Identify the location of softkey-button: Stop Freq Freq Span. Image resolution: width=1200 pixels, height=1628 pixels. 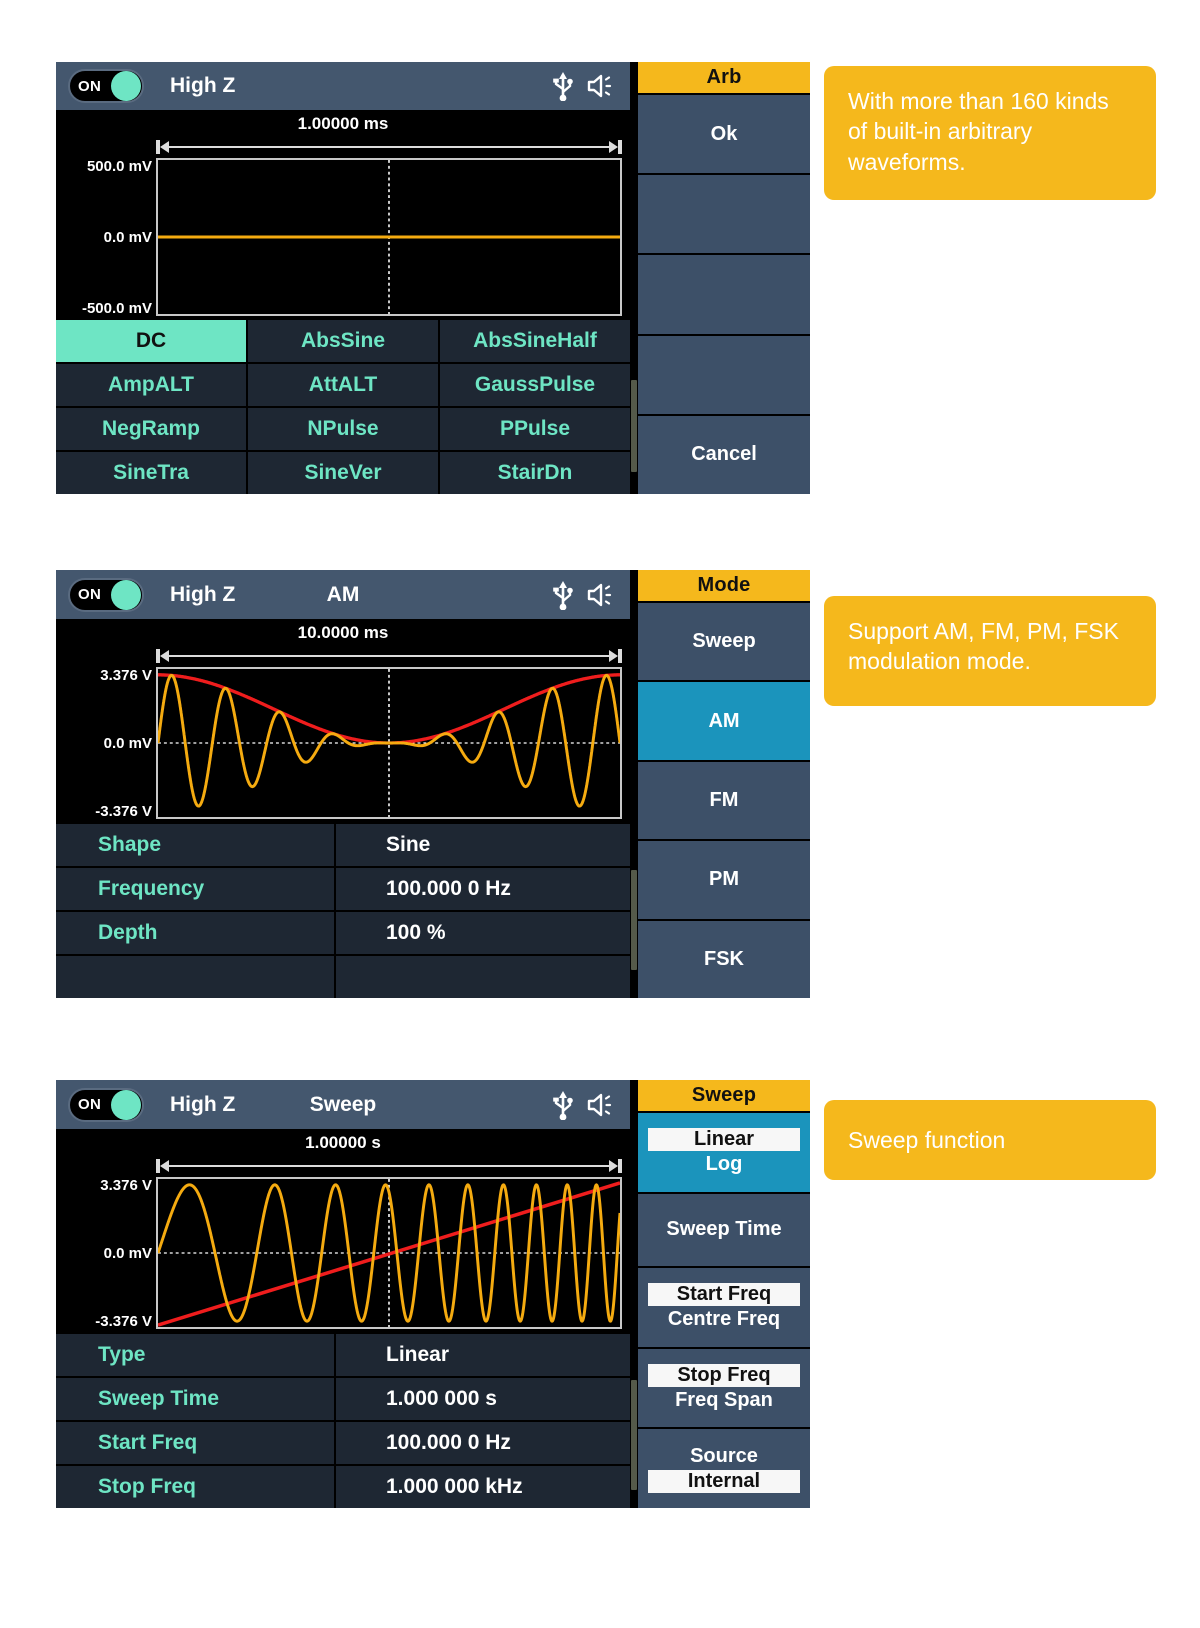
(724, 1388).